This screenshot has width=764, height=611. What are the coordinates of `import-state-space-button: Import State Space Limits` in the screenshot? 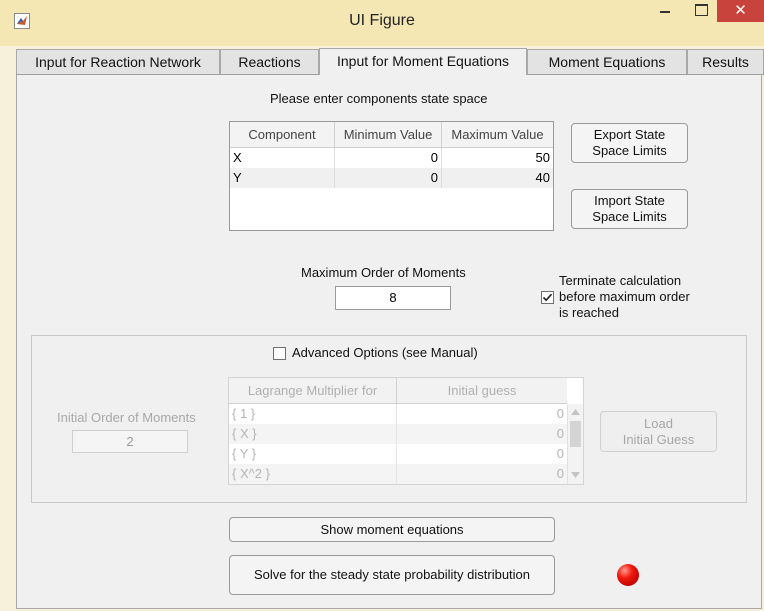 It's located at (629, 209).